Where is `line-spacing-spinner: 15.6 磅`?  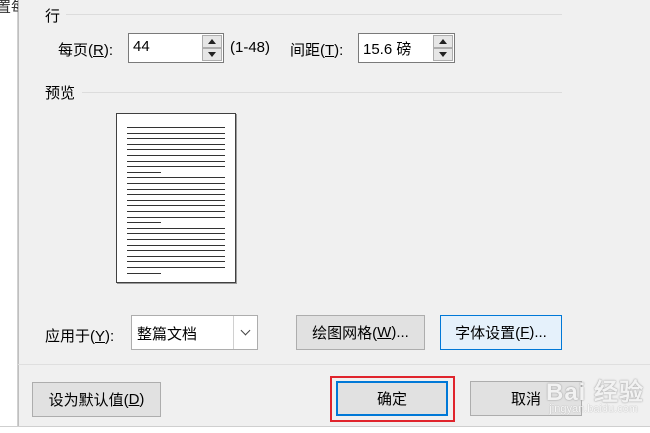
line-spacing-spinner: 15.6 磅 is located at coordinates (406, 48).